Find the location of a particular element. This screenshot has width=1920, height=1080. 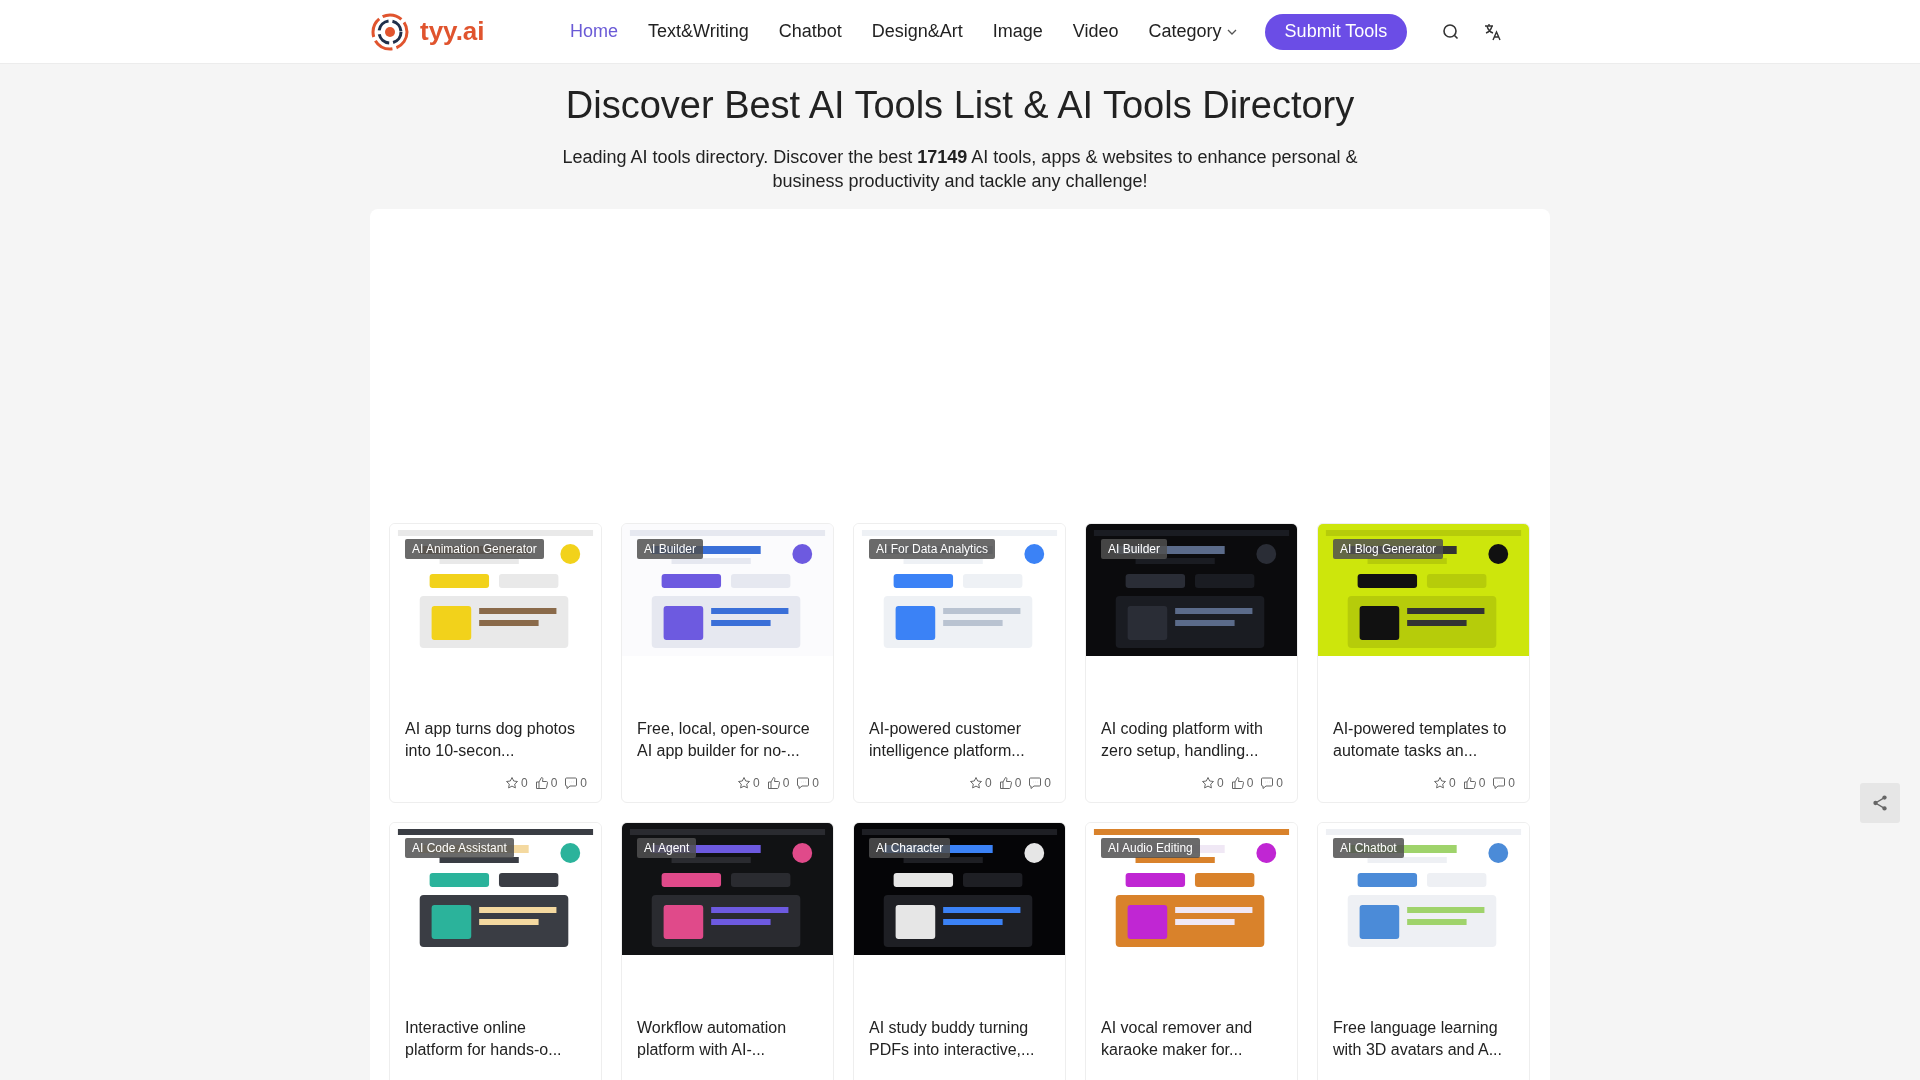

share-button is located at coordinates (1880, 803).